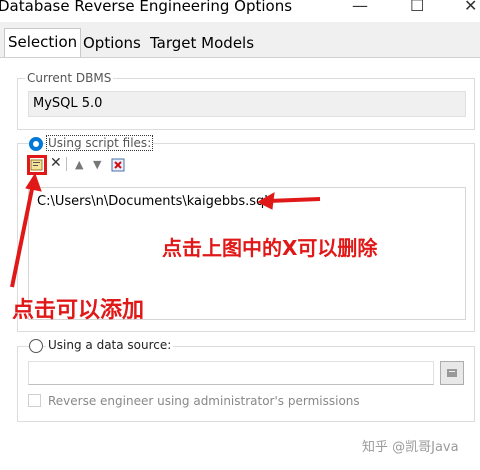 Image resolution: width=480 pixels, height=470 pixels. I want to click on add-hint-annotation: 点击可以添加, so click(78, 310).